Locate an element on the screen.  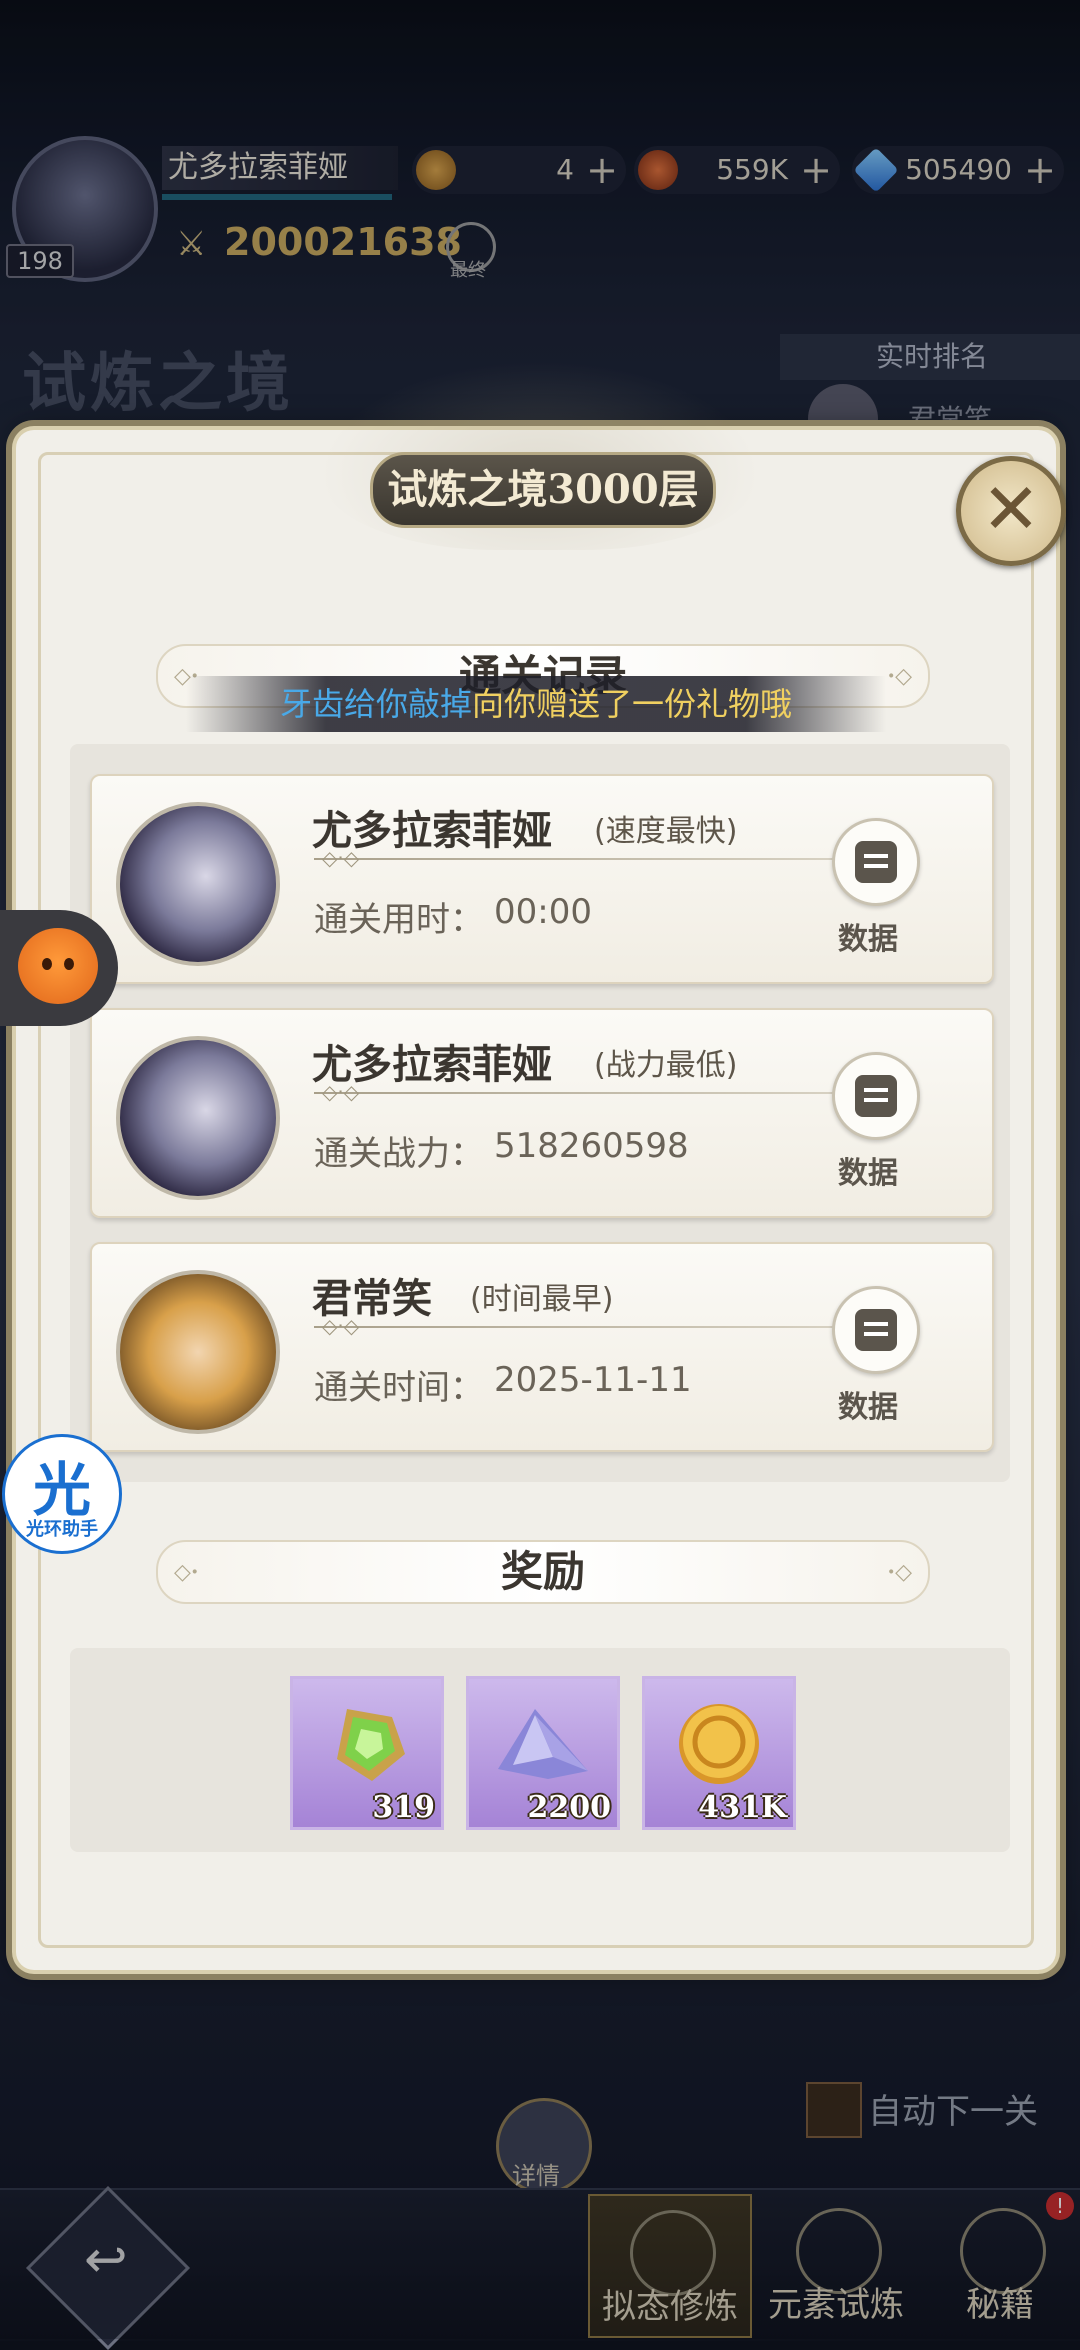
helper-label: 光环助手 is located at coordinates (62, 1529).